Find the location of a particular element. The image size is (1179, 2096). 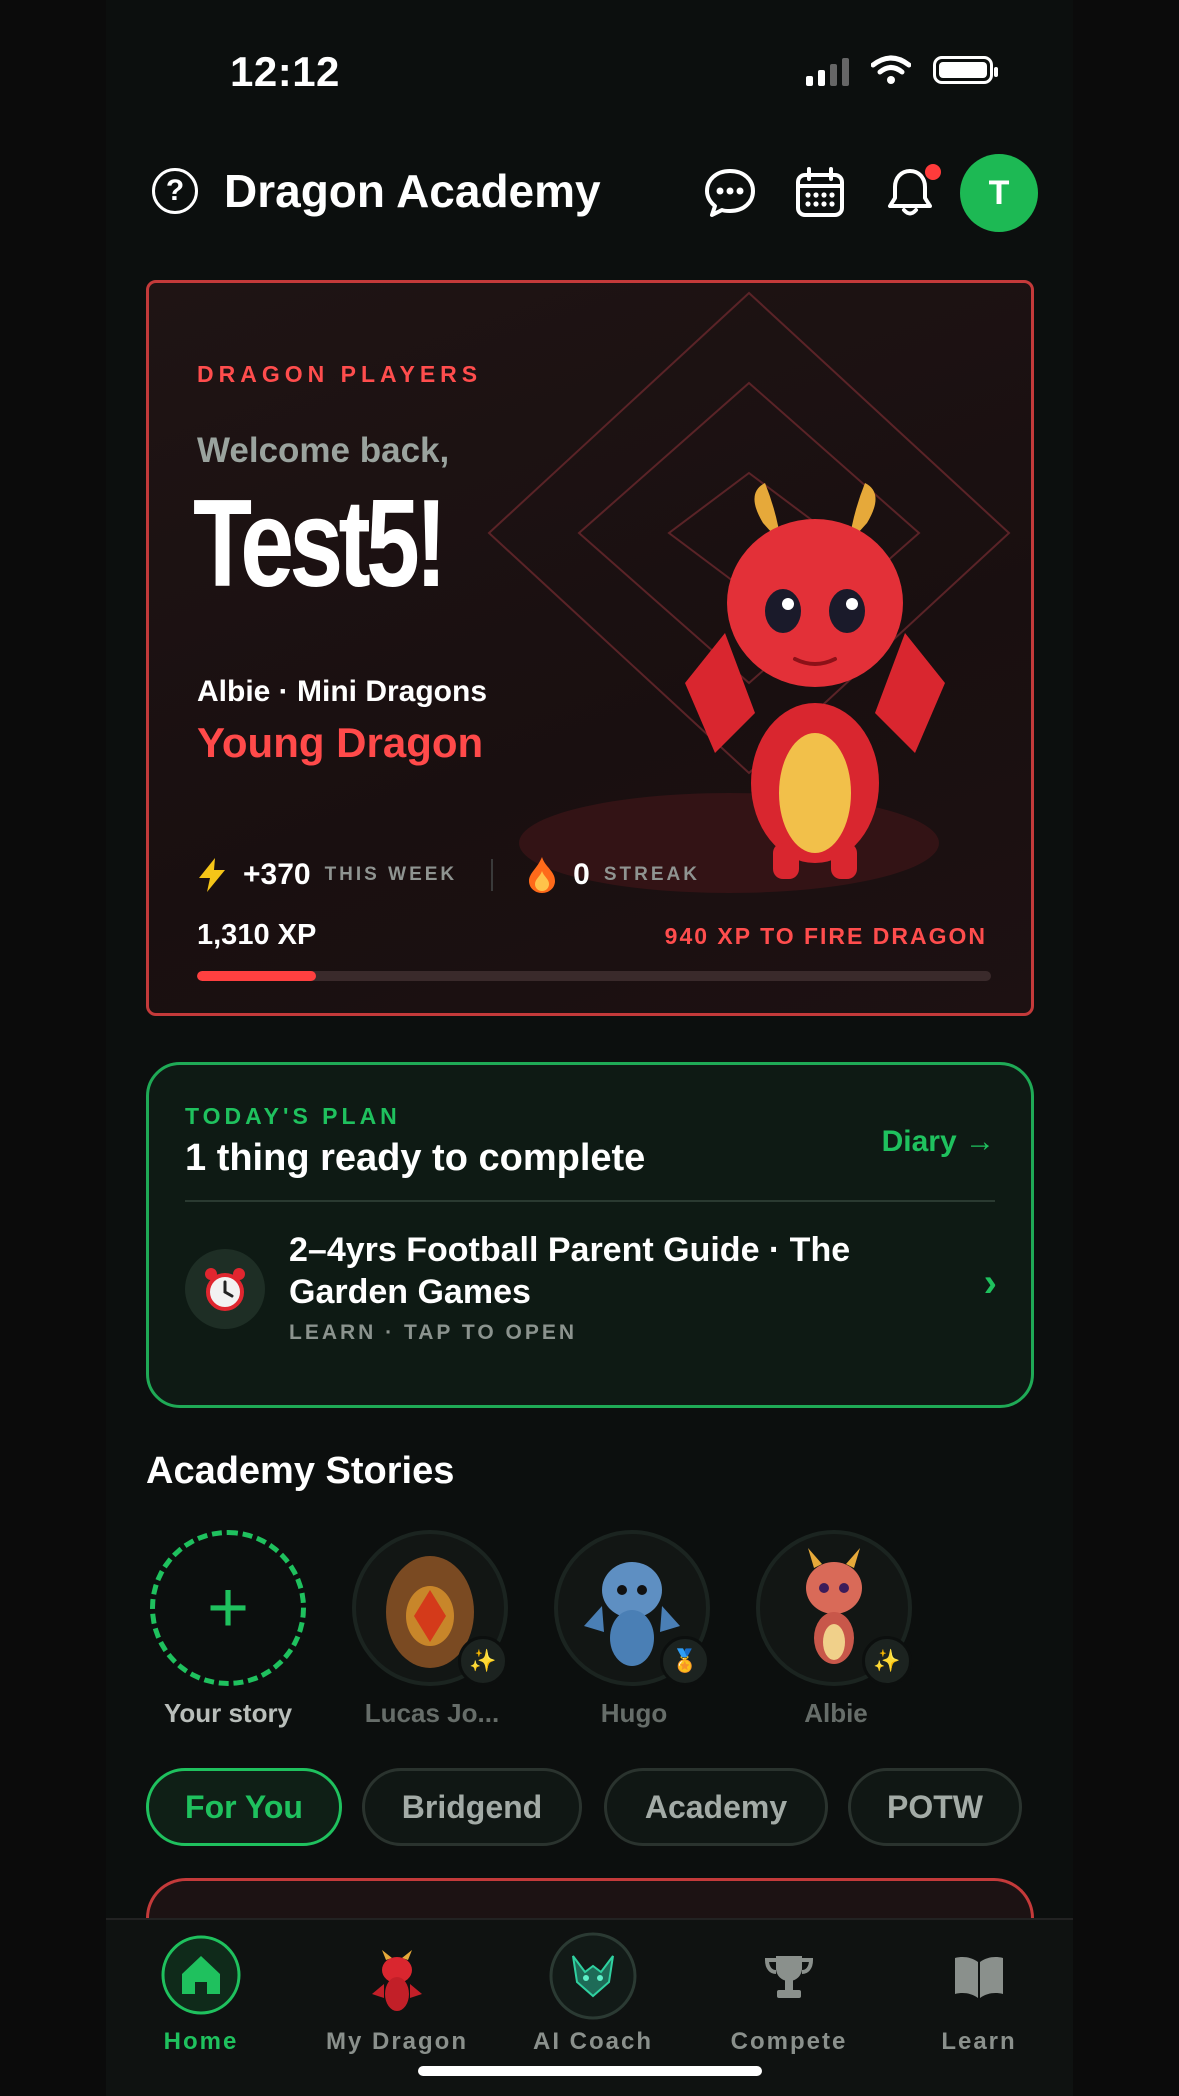

tab-my-dragon: My Dragon is located at coordinates (397, 1995).